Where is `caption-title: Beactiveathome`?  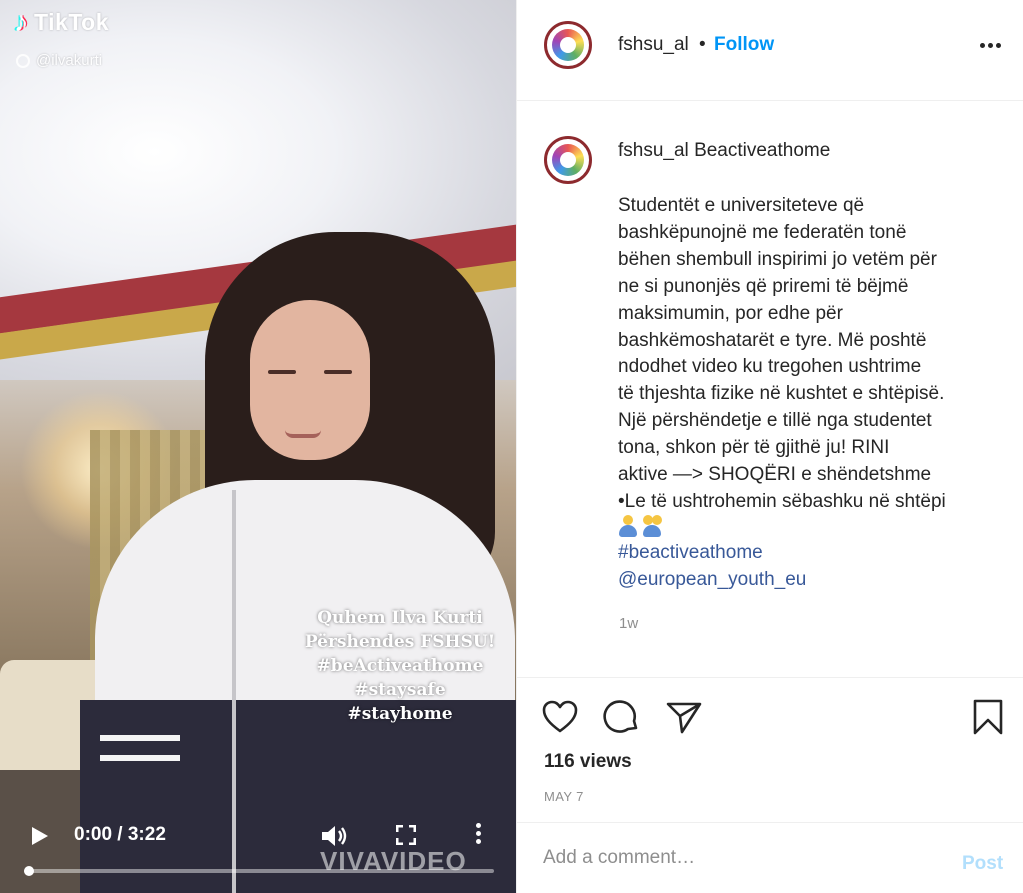
caption-title: Beactiveathome is located at coordinates (762, 150).